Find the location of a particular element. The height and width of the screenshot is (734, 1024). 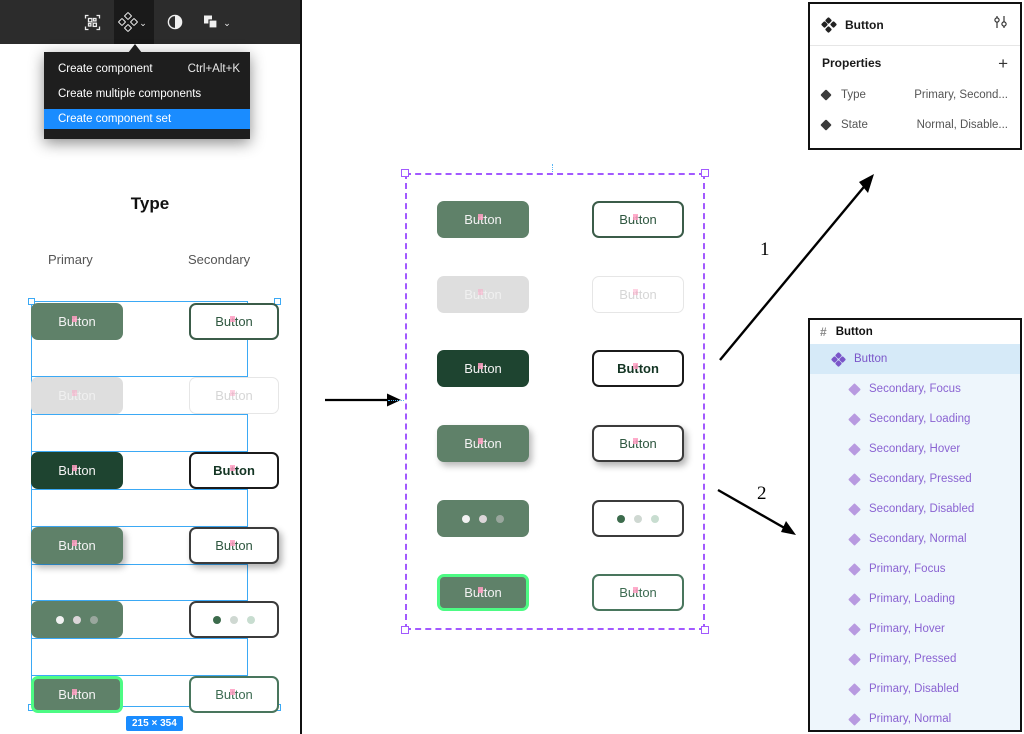

cs-button-primary-focus: Button is located at coordinates (483, 592).